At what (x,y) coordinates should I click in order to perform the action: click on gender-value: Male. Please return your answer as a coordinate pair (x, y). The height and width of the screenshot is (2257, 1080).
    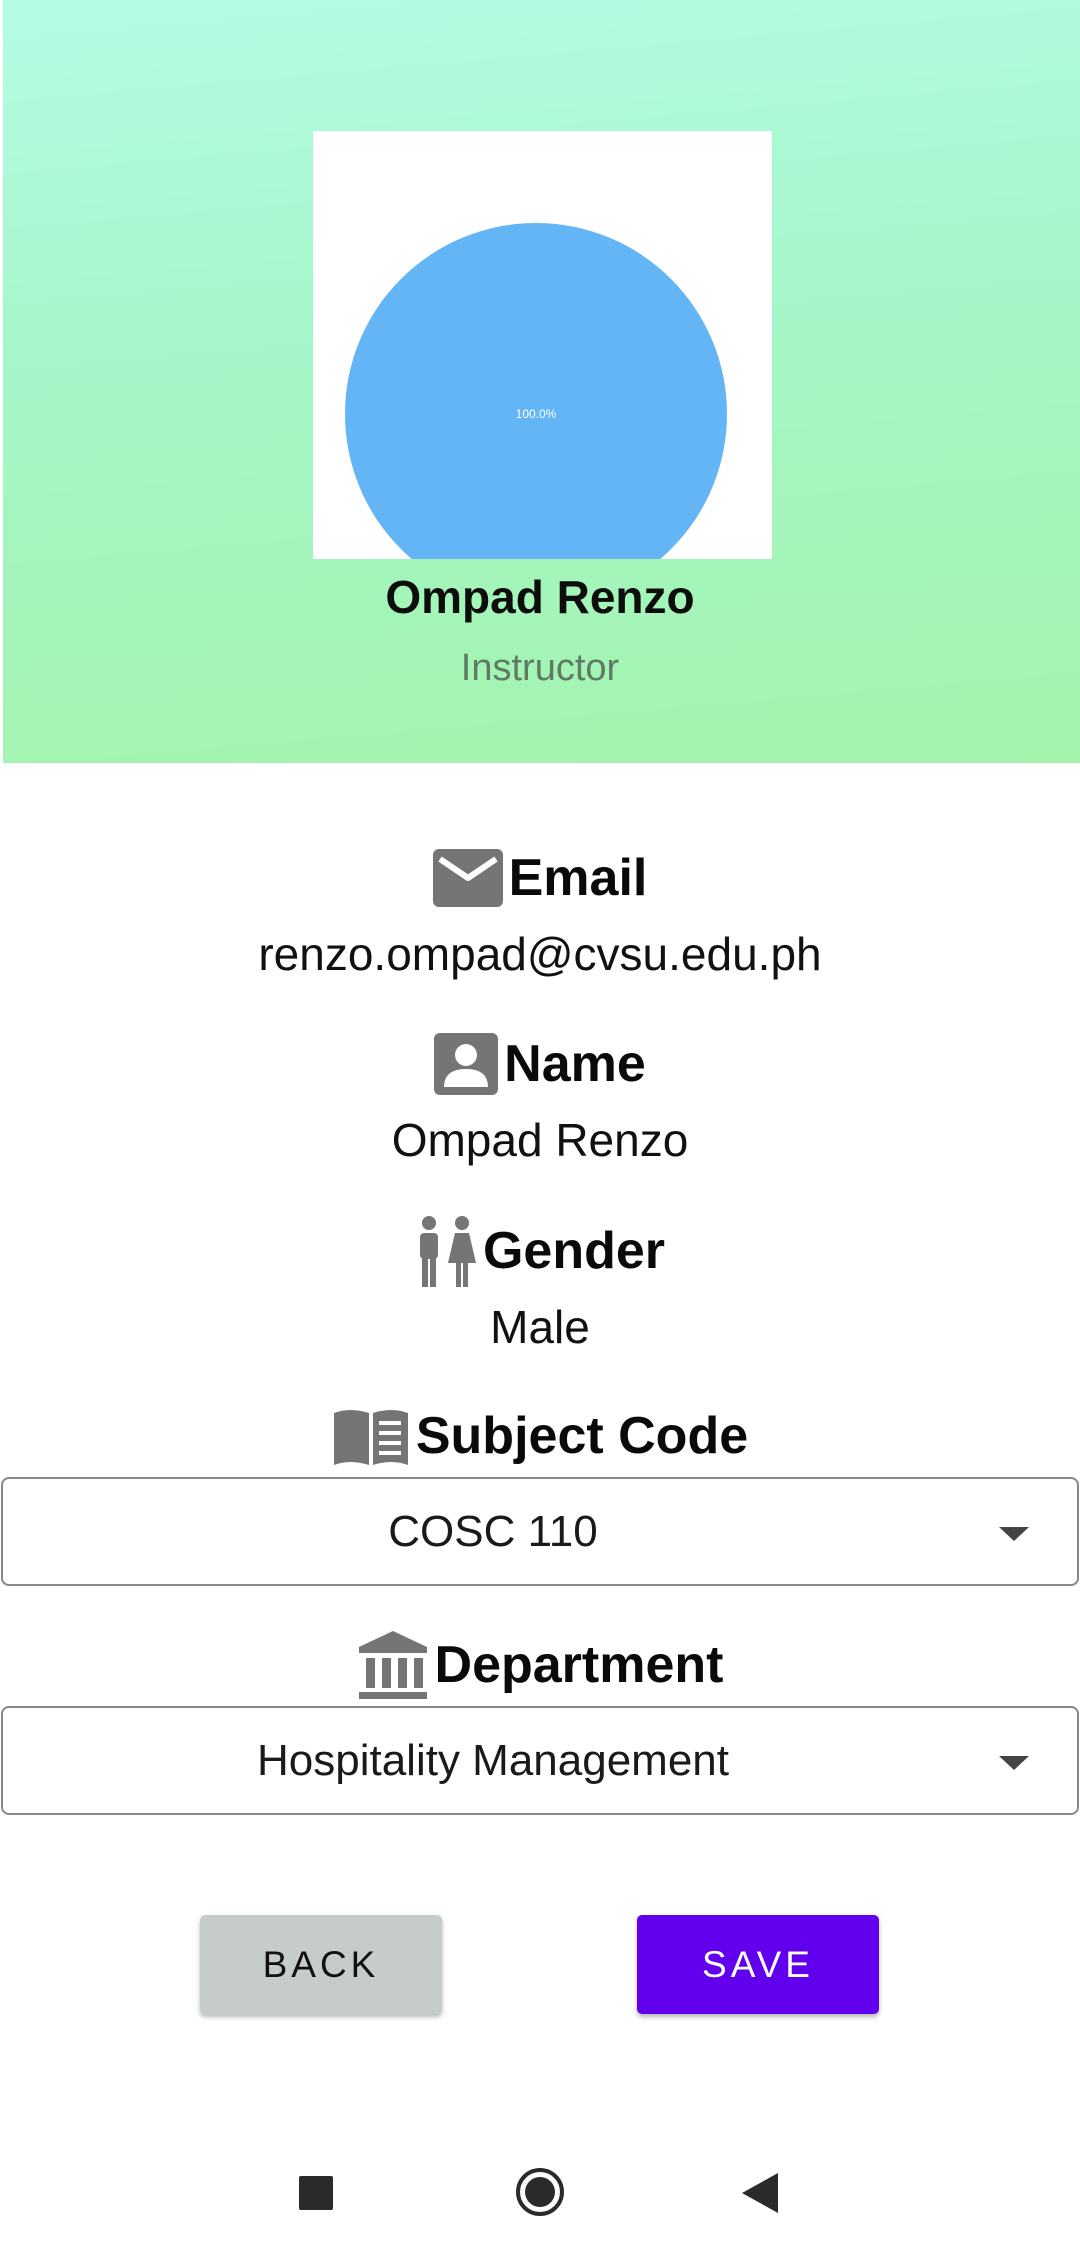
    Looking at the image, I should click on (540, 1327).